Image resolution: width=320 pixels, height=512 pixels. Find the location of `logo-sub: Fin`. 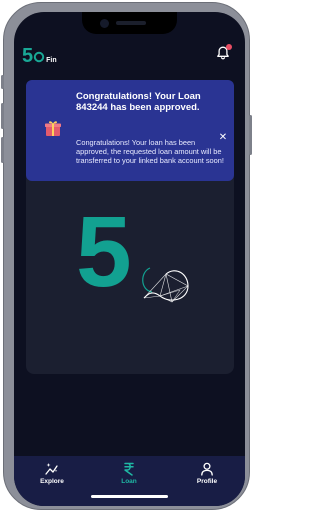

logo-sub: Fin is located at coordinates (51, 60).